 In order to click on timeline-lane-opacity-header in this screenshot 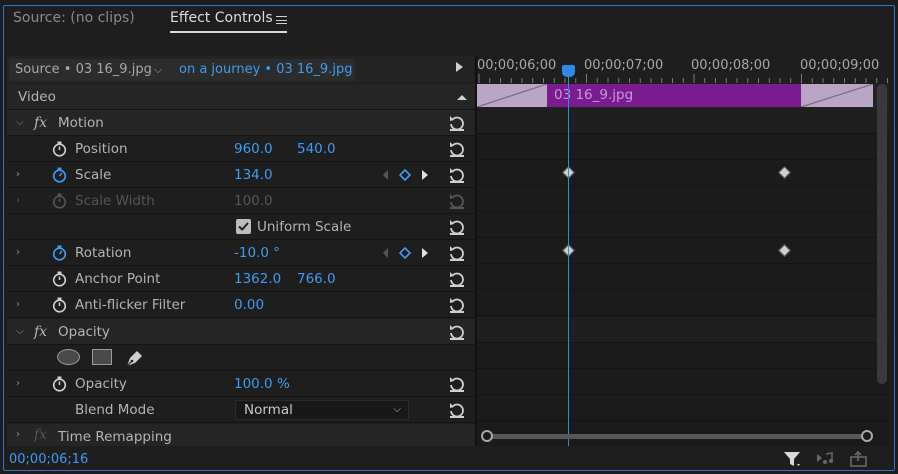, I will do `click(683, 330)`.